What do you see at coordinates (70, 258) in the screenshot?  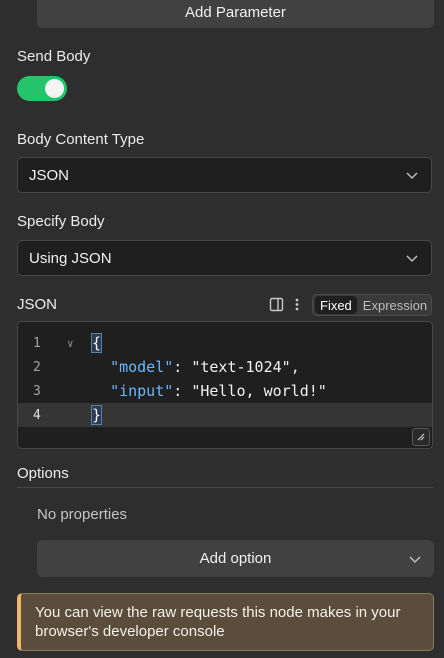 I see `specify-body-value: Using JSON` at bounding box center [70, 258].